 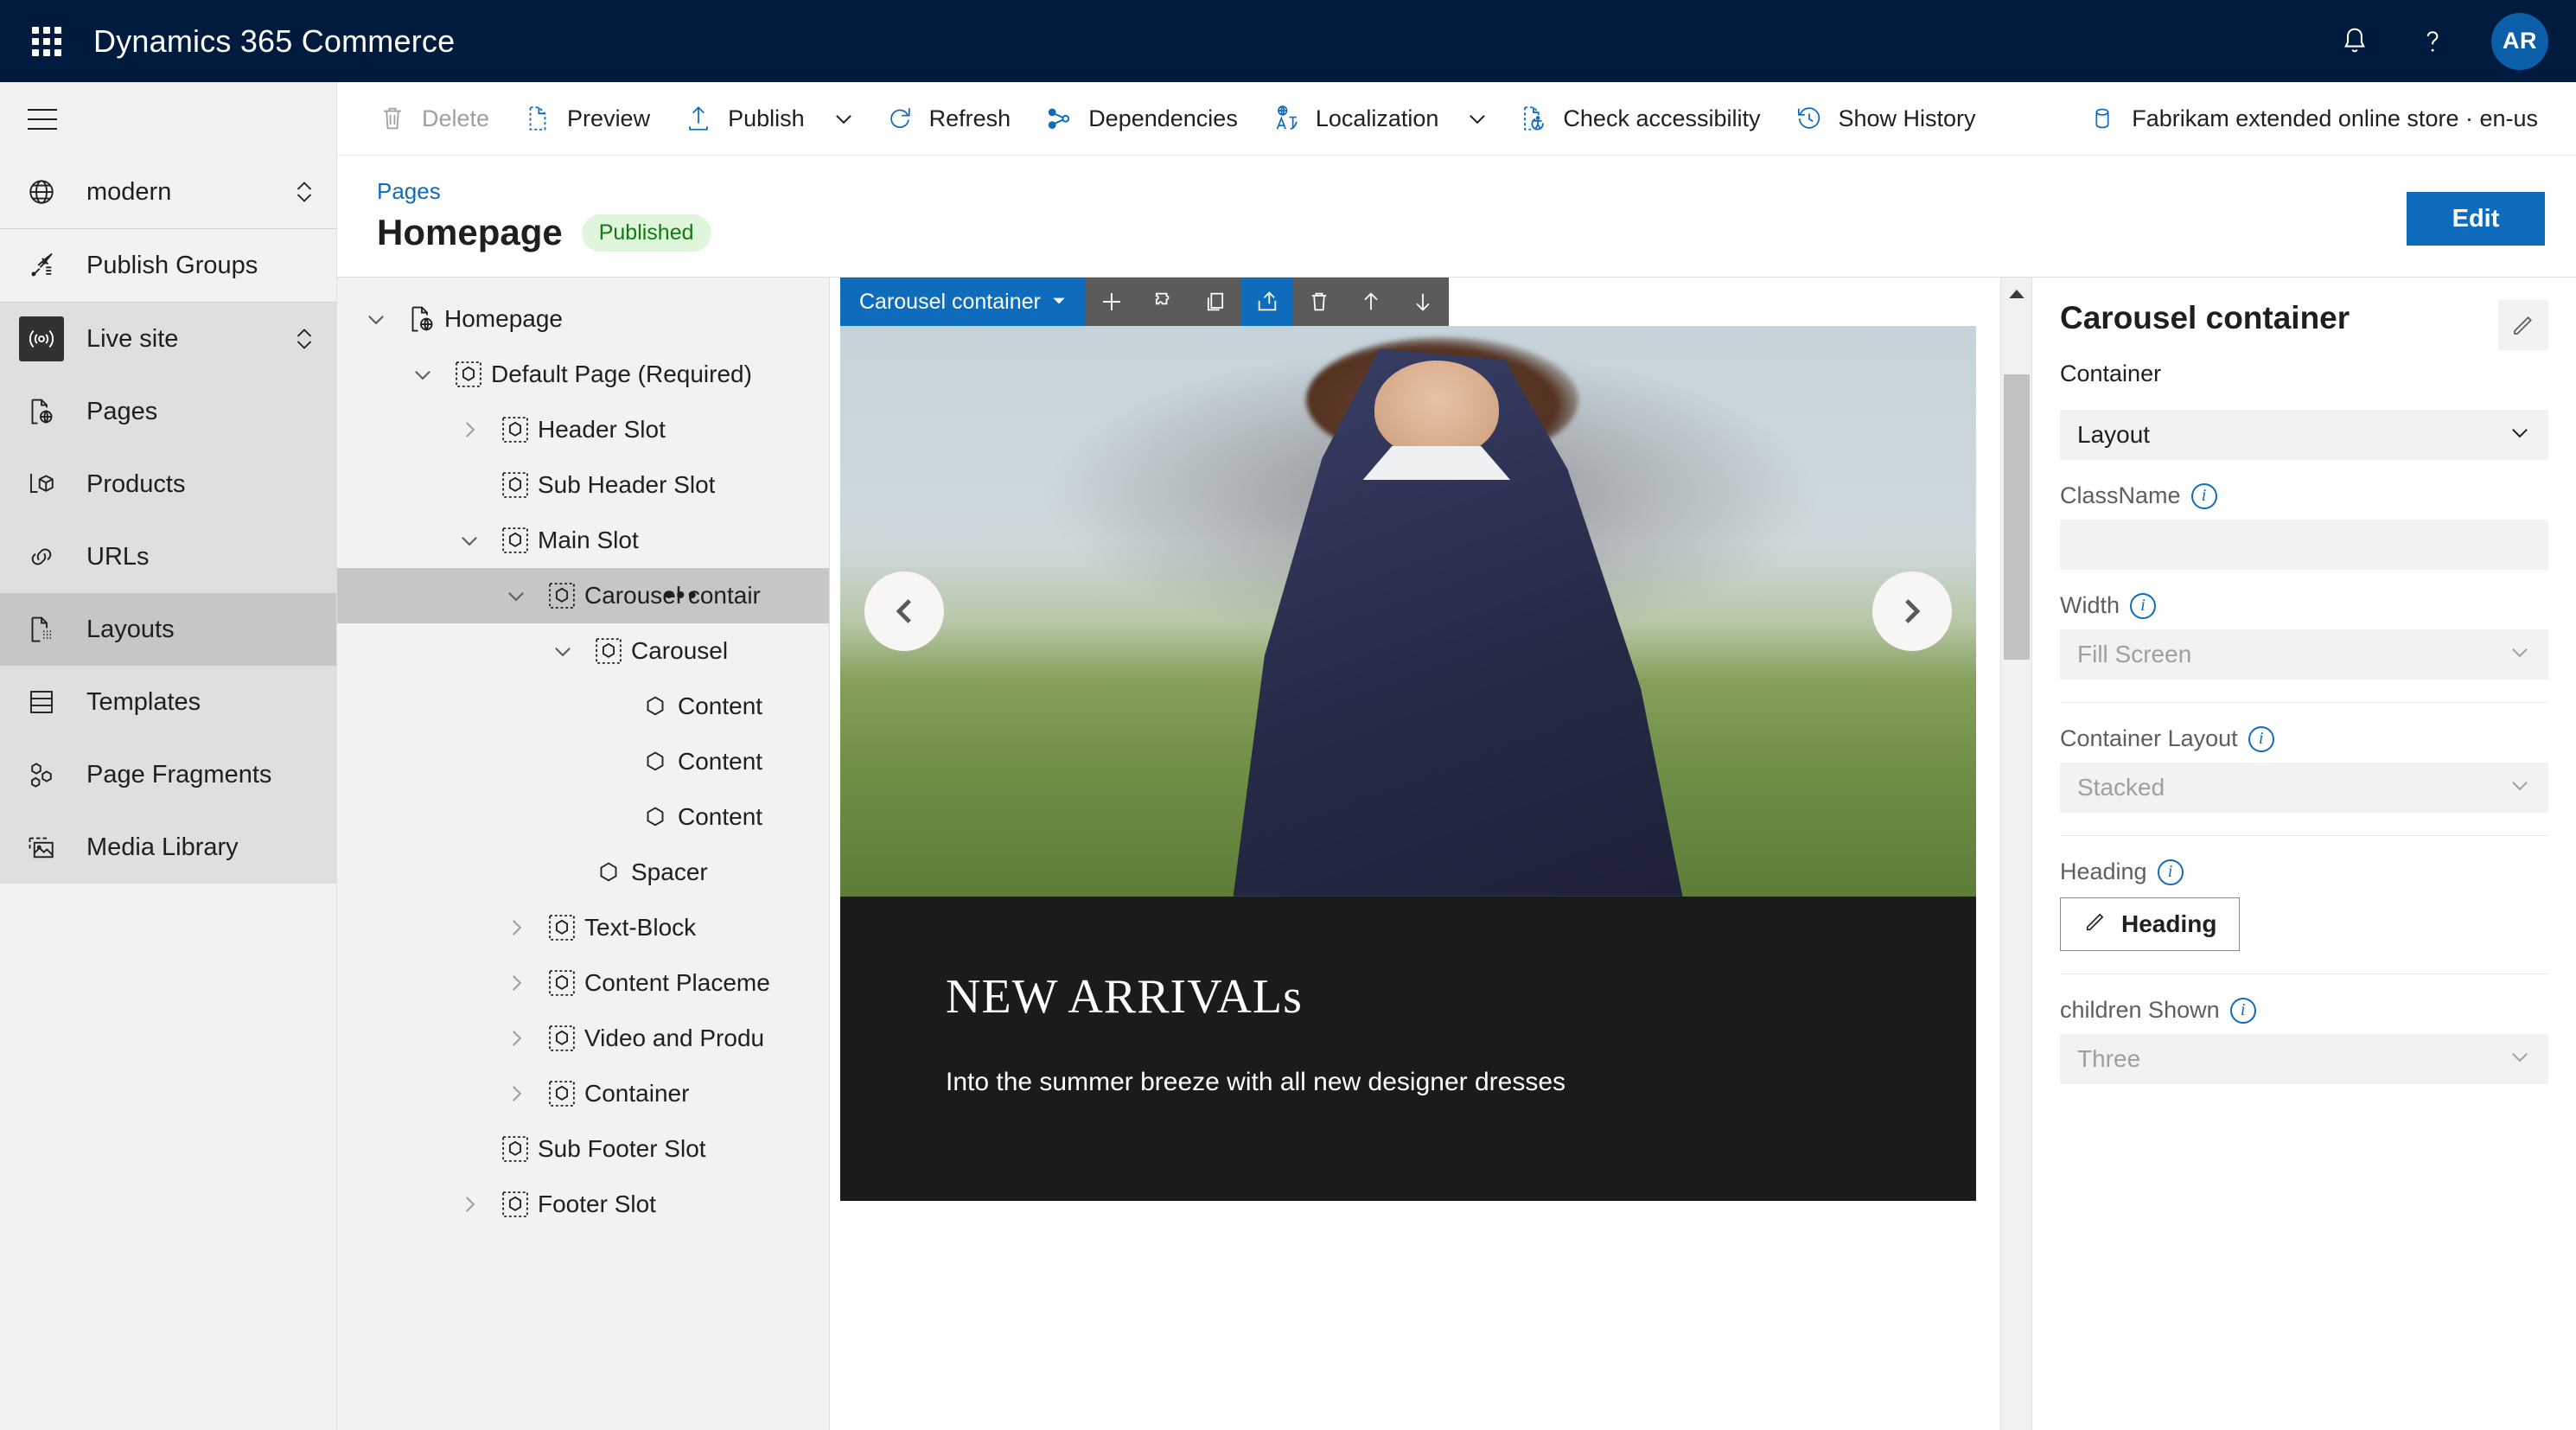 What do you see at coordinates (2114, 435) in the screenshot?
I see `properties-section-label: Layout` at bounding box center [2114, 435].